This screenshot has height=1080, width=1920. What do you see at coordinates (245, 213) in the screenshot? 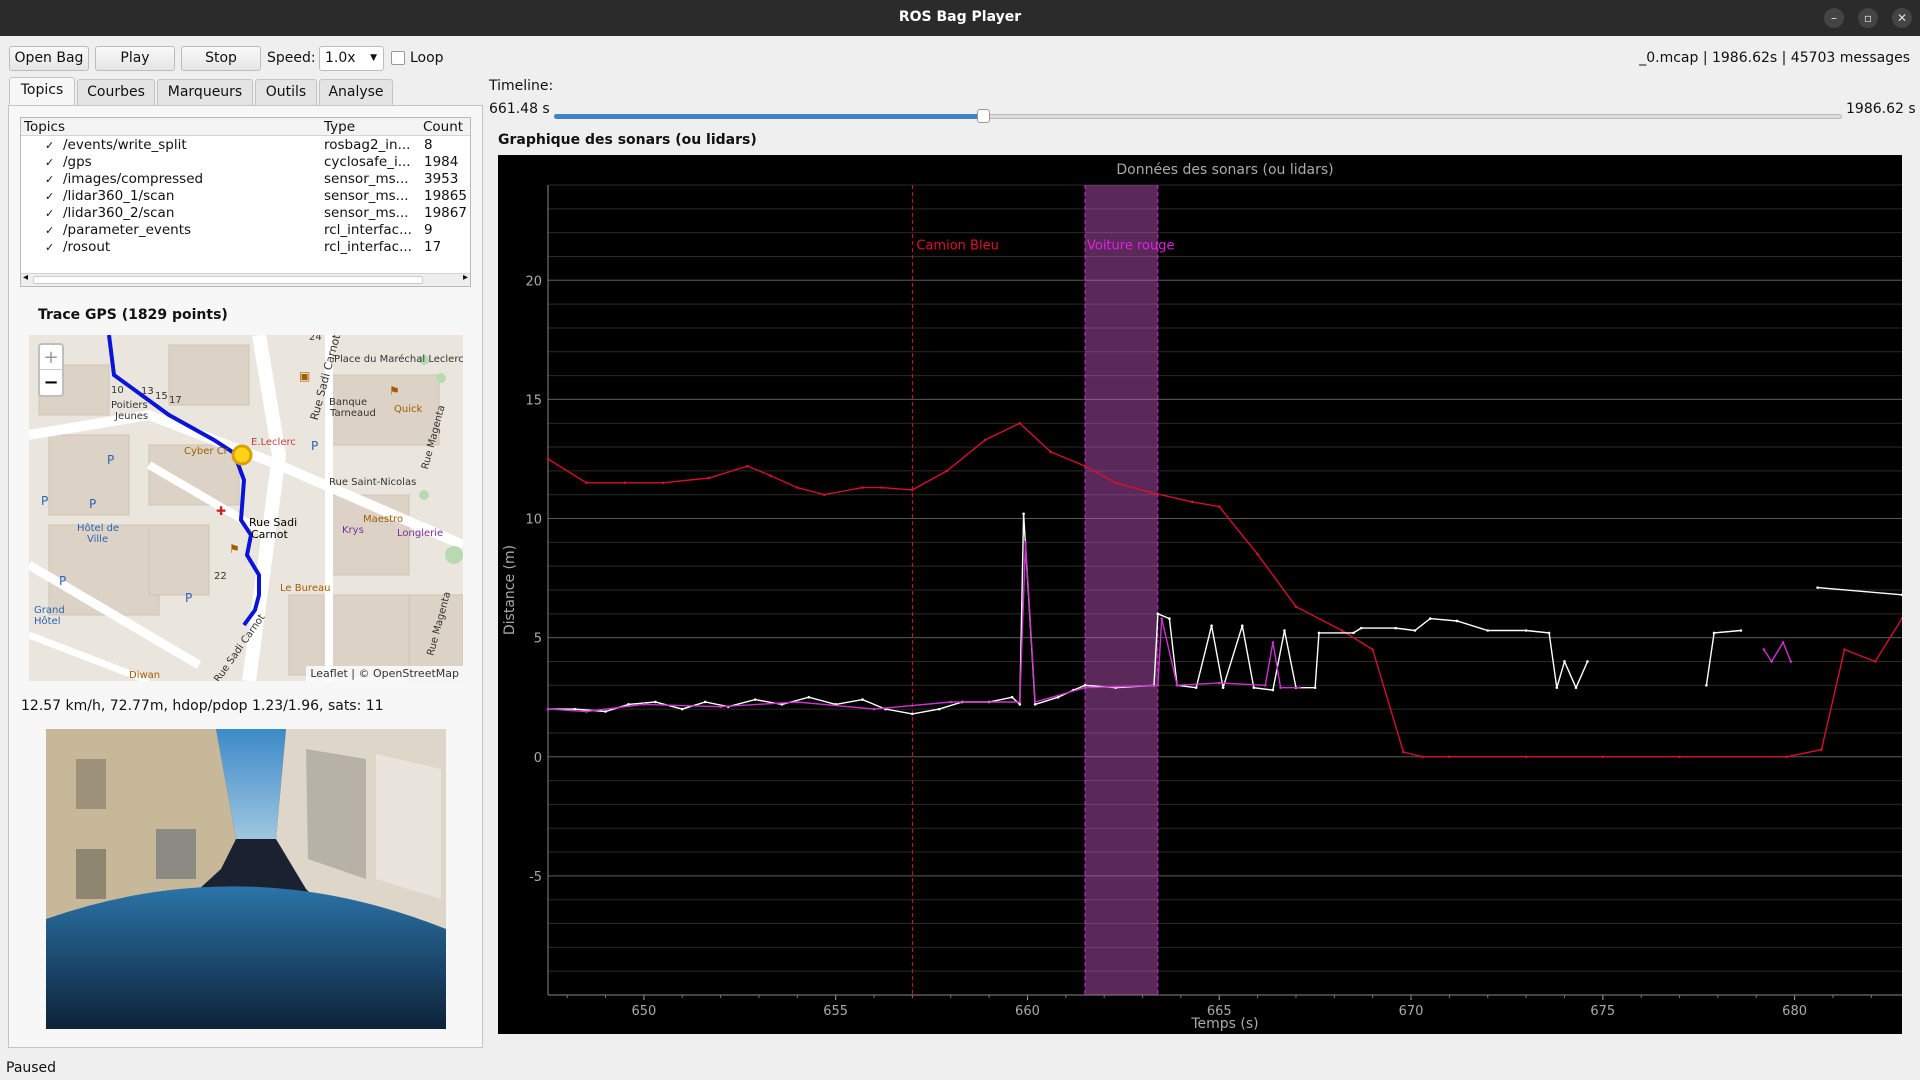
I see `table-row: ✓ /lidar360_2/scan sensor_ms... 19867` at bounding box center [245, 213].